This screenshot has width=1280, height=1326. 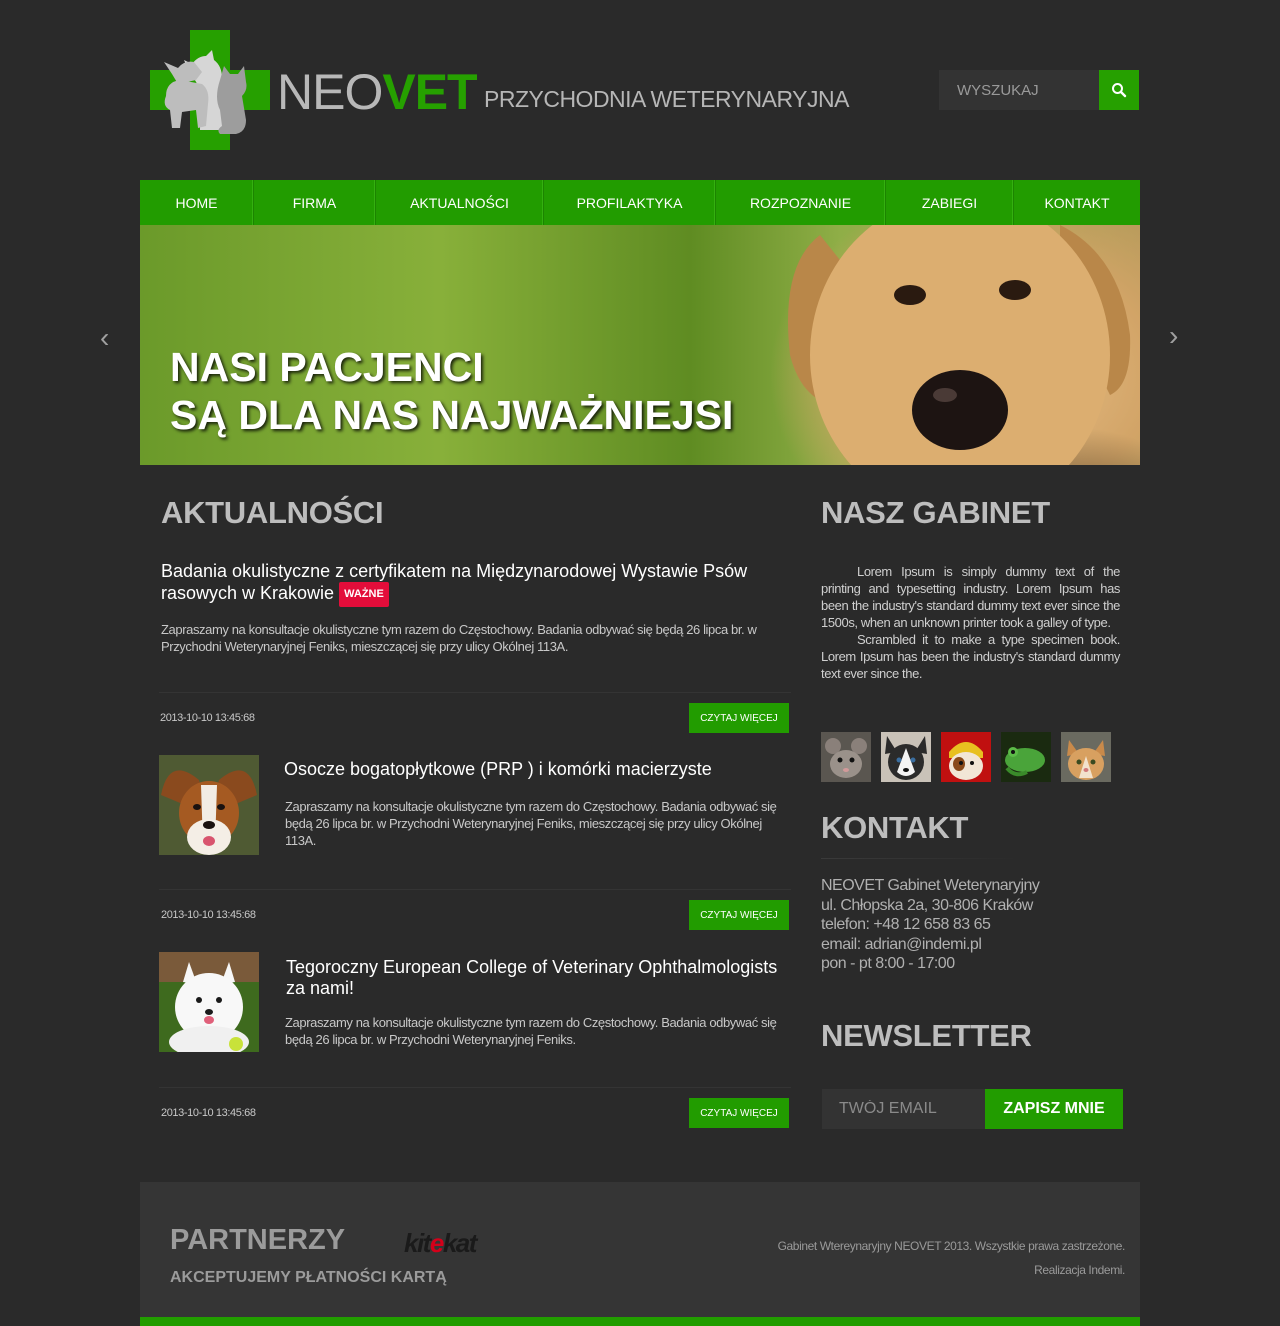 What do you see at coordinates (930, 885) in the screenshot?
I see `contact-line-name: NEOVET Gabinet Weterynaryjny` at bounding box center [930, 885].